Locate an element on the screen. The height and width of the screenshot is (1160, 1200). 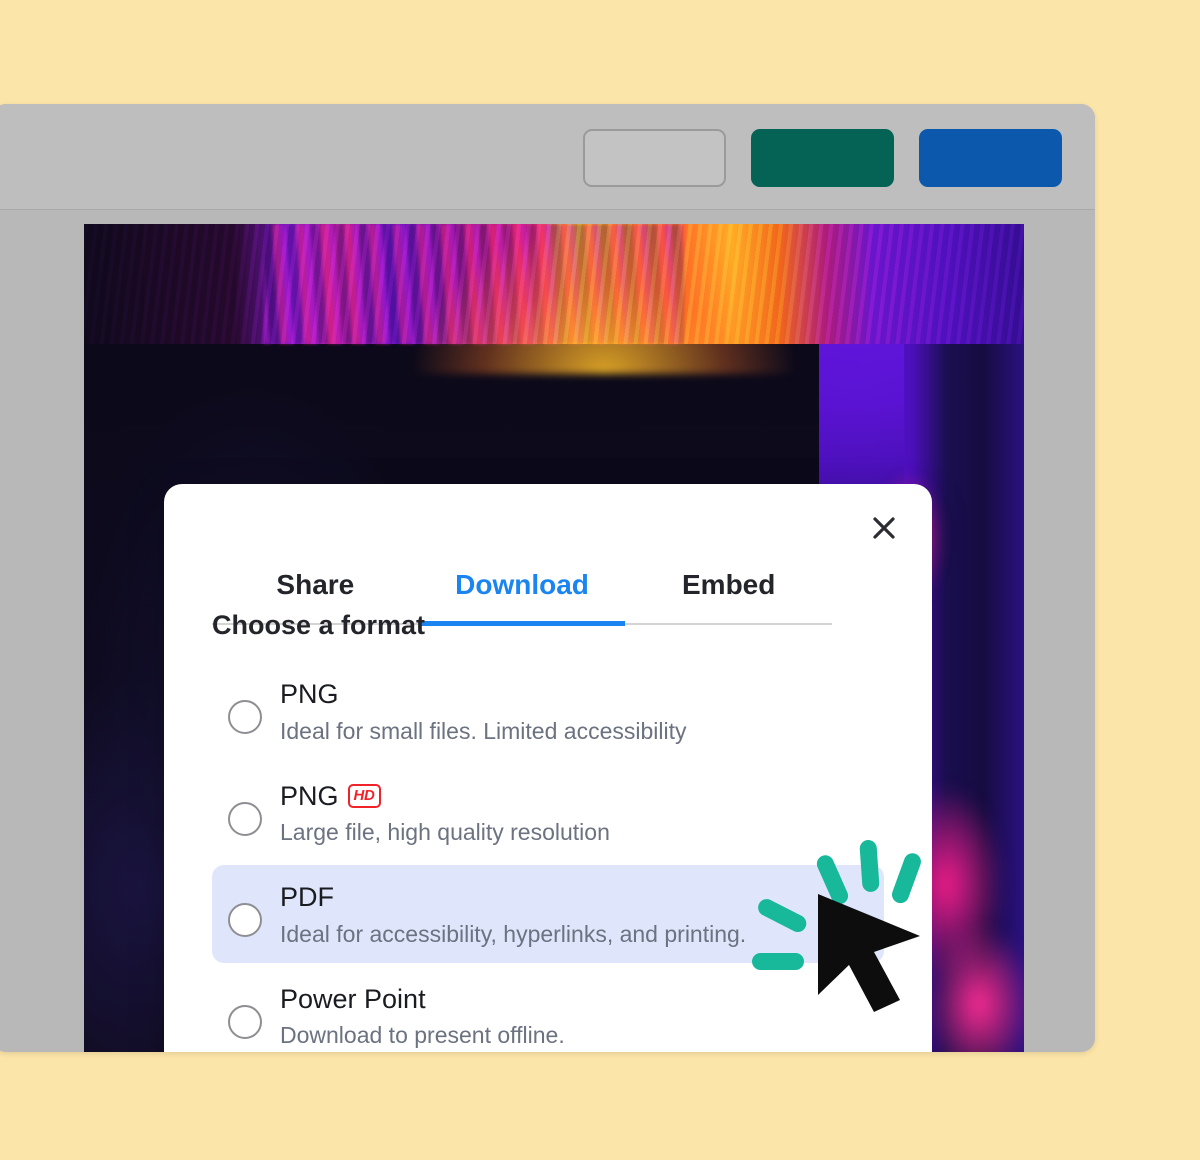
hd-badge: HD is located at coordinates (364, 796).